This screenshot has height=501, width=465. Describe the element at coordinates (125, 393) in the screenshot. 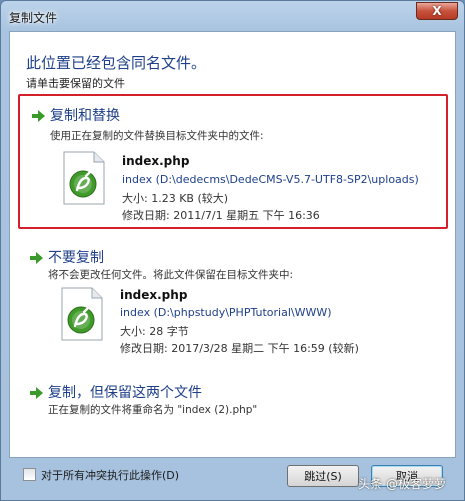

I see `option-title: 复制，但保留这两个文件` at that location.